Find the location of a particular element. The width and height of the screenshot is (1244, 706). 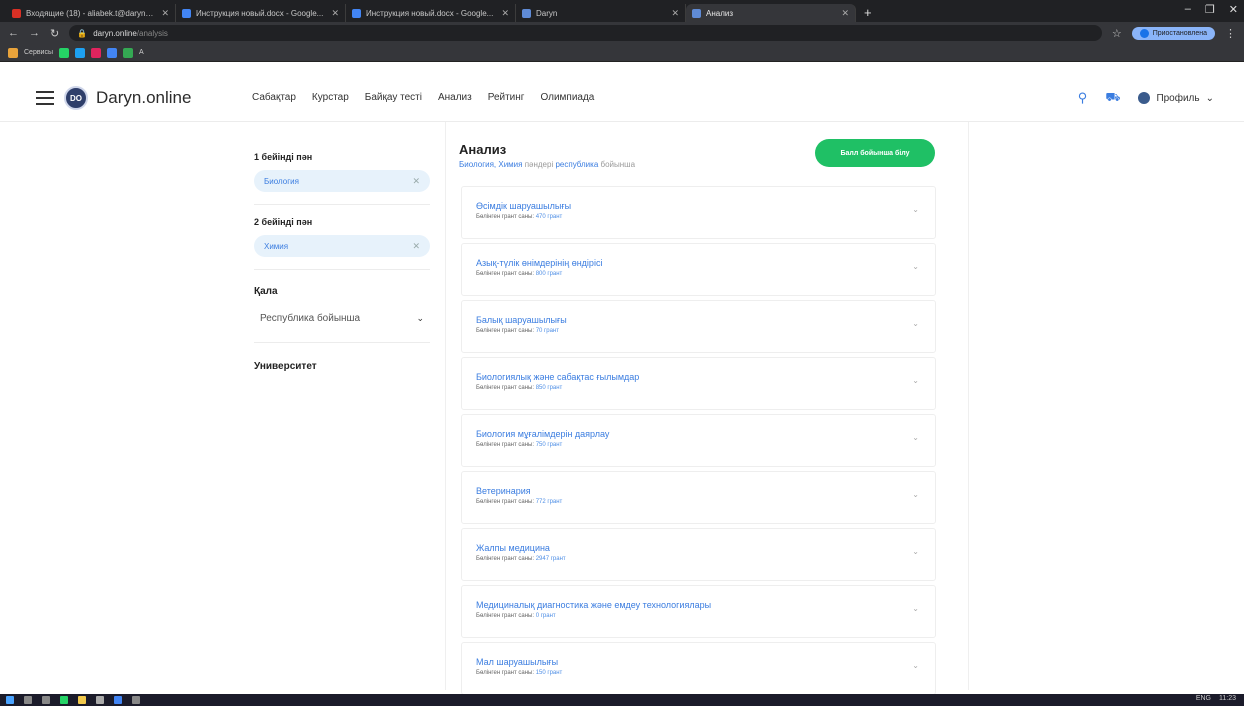

folder-icon is located at coordinates (82, 700).